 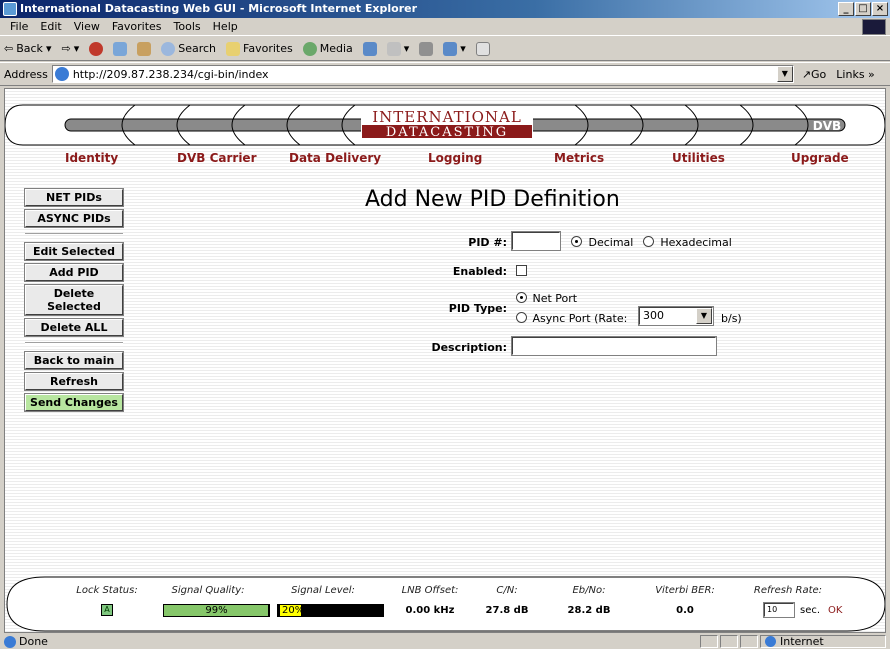 I want to click on page-title: Add New PID Definition, so click(x=492, y=199).